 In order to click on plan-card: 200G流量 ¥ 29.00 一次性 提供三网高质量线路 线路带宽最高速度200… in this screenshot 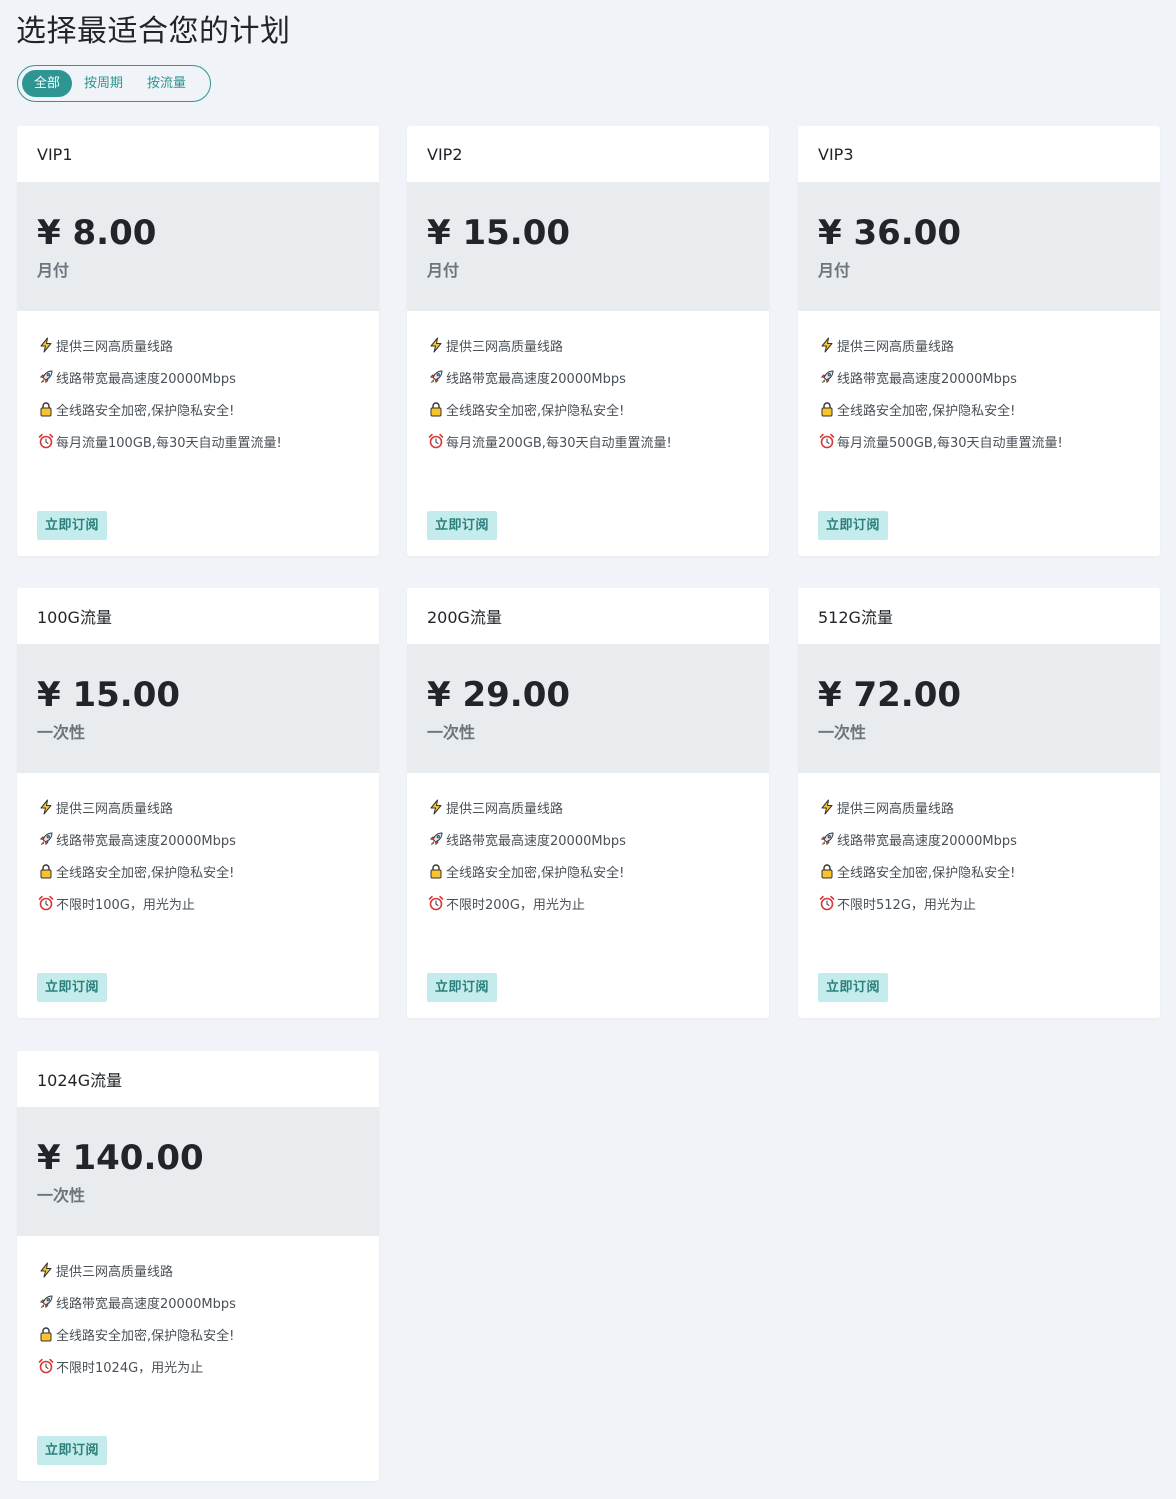, I will do `click(588, 803)`.